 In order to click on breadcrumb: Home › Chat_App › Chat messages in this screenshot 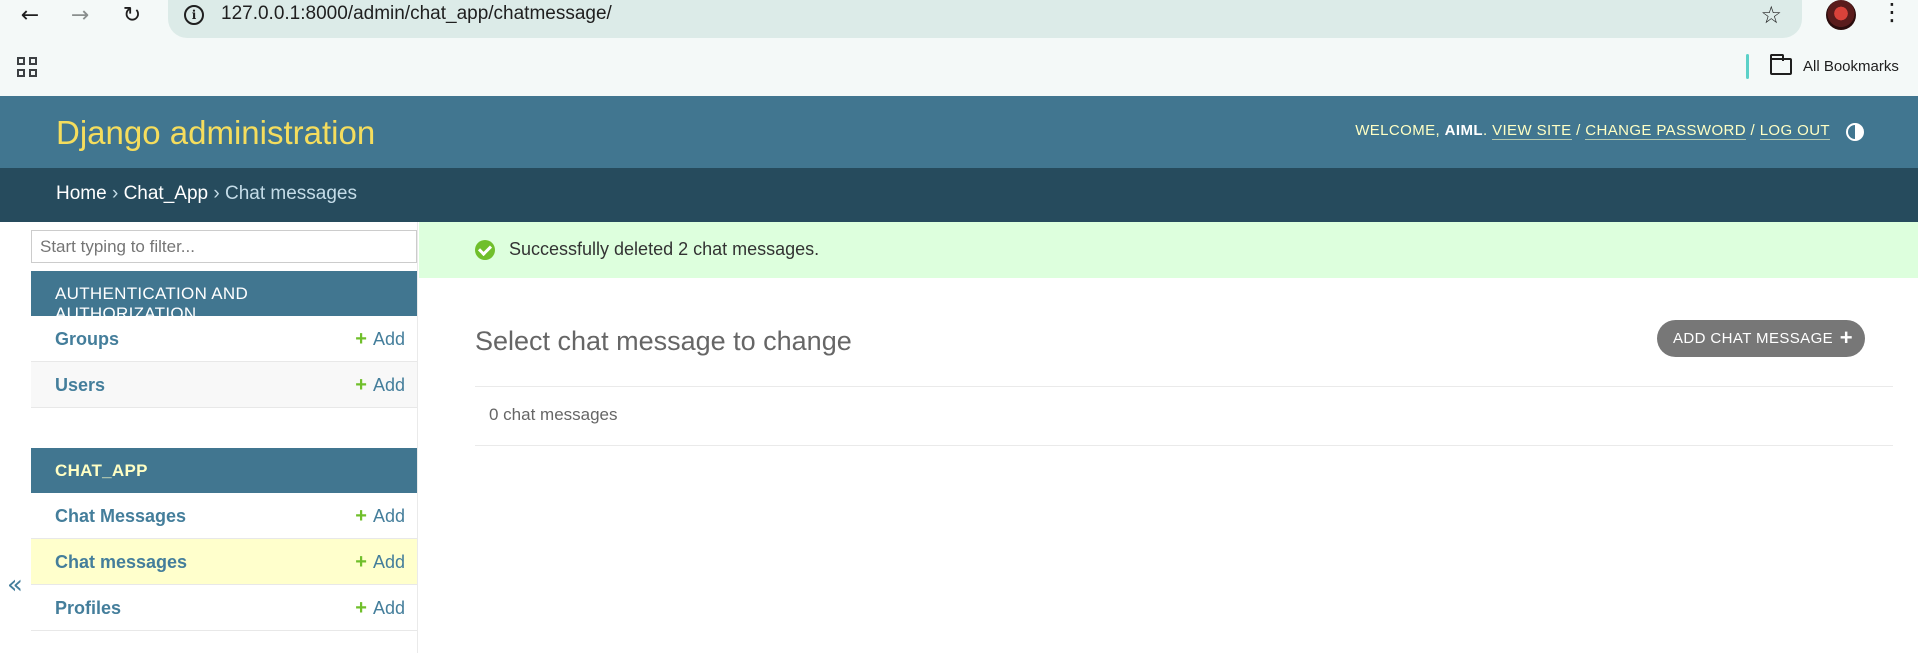, I will do `click(959, 195)`.